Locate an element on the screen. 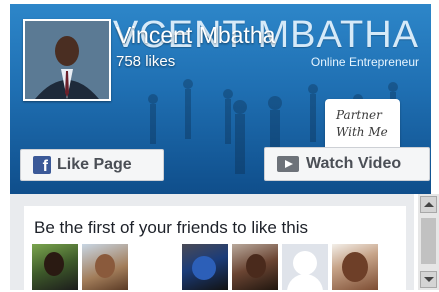 Image resolution: width=439 pixels, height=292 pixels. default-avatar-icon is located at coordinates (305, 263).